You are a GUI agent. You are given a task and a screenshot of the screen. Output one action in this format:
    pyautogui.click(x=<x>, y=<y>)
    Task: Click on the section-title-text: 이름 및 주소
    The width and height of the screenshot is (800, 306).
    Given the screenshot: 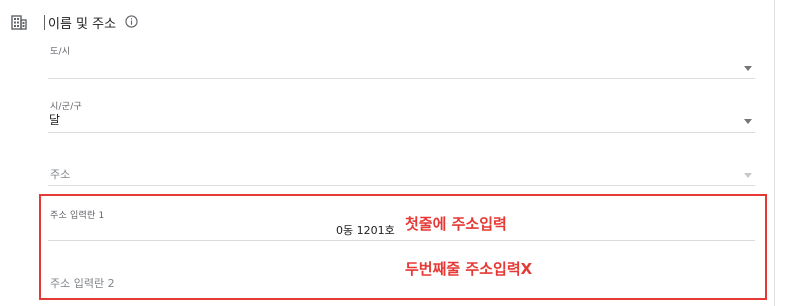 What is the action you would take?
    pyautogui.click(x=82, y=24)
    